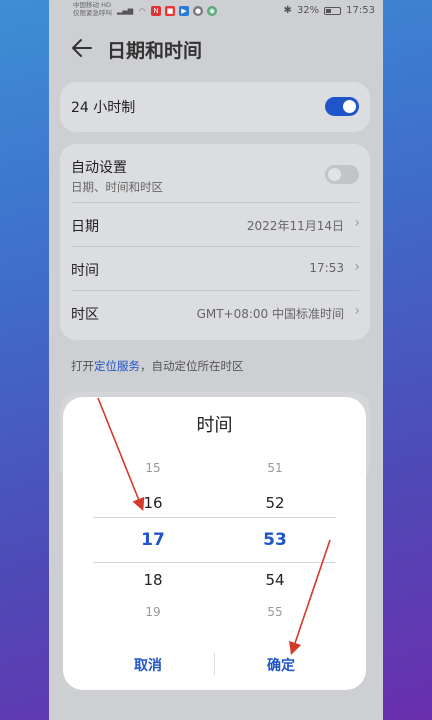 This screenshot has height=720, width=432. Describe the element at coordinates (153, 503) in the screenshot. I see `hour-option: 16` at that location.